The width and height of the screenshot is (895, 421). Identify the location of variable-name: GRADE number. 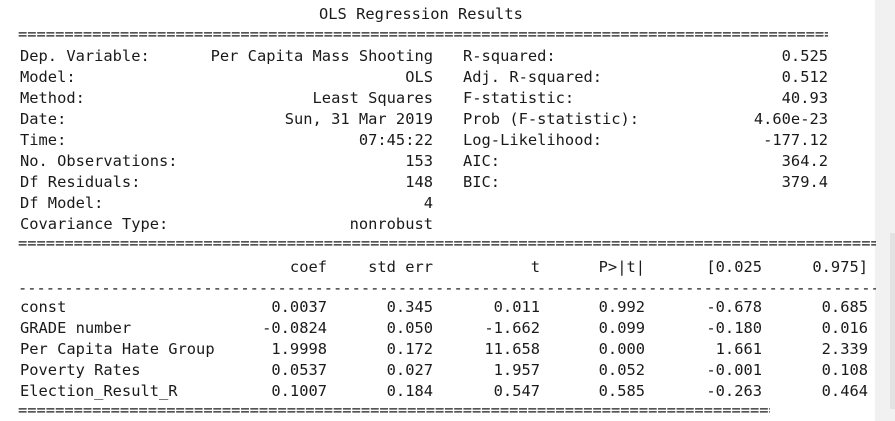
(76, 328).